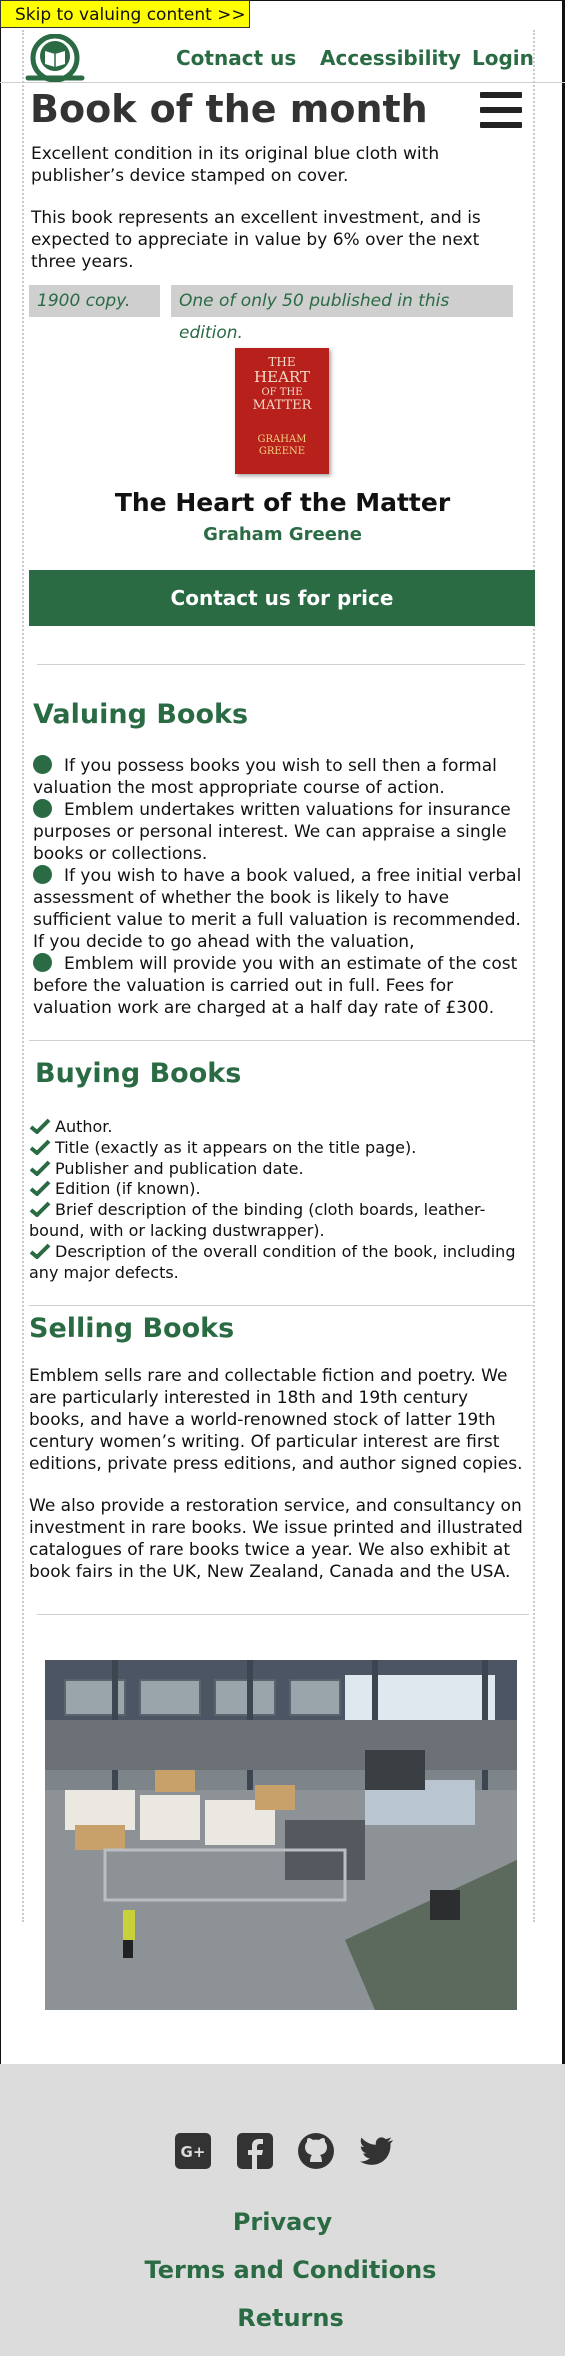 The height and width of the screenshot is (2356, 565). I want to click on skip-link: Skip to valuing content >>, so click(125, 14).